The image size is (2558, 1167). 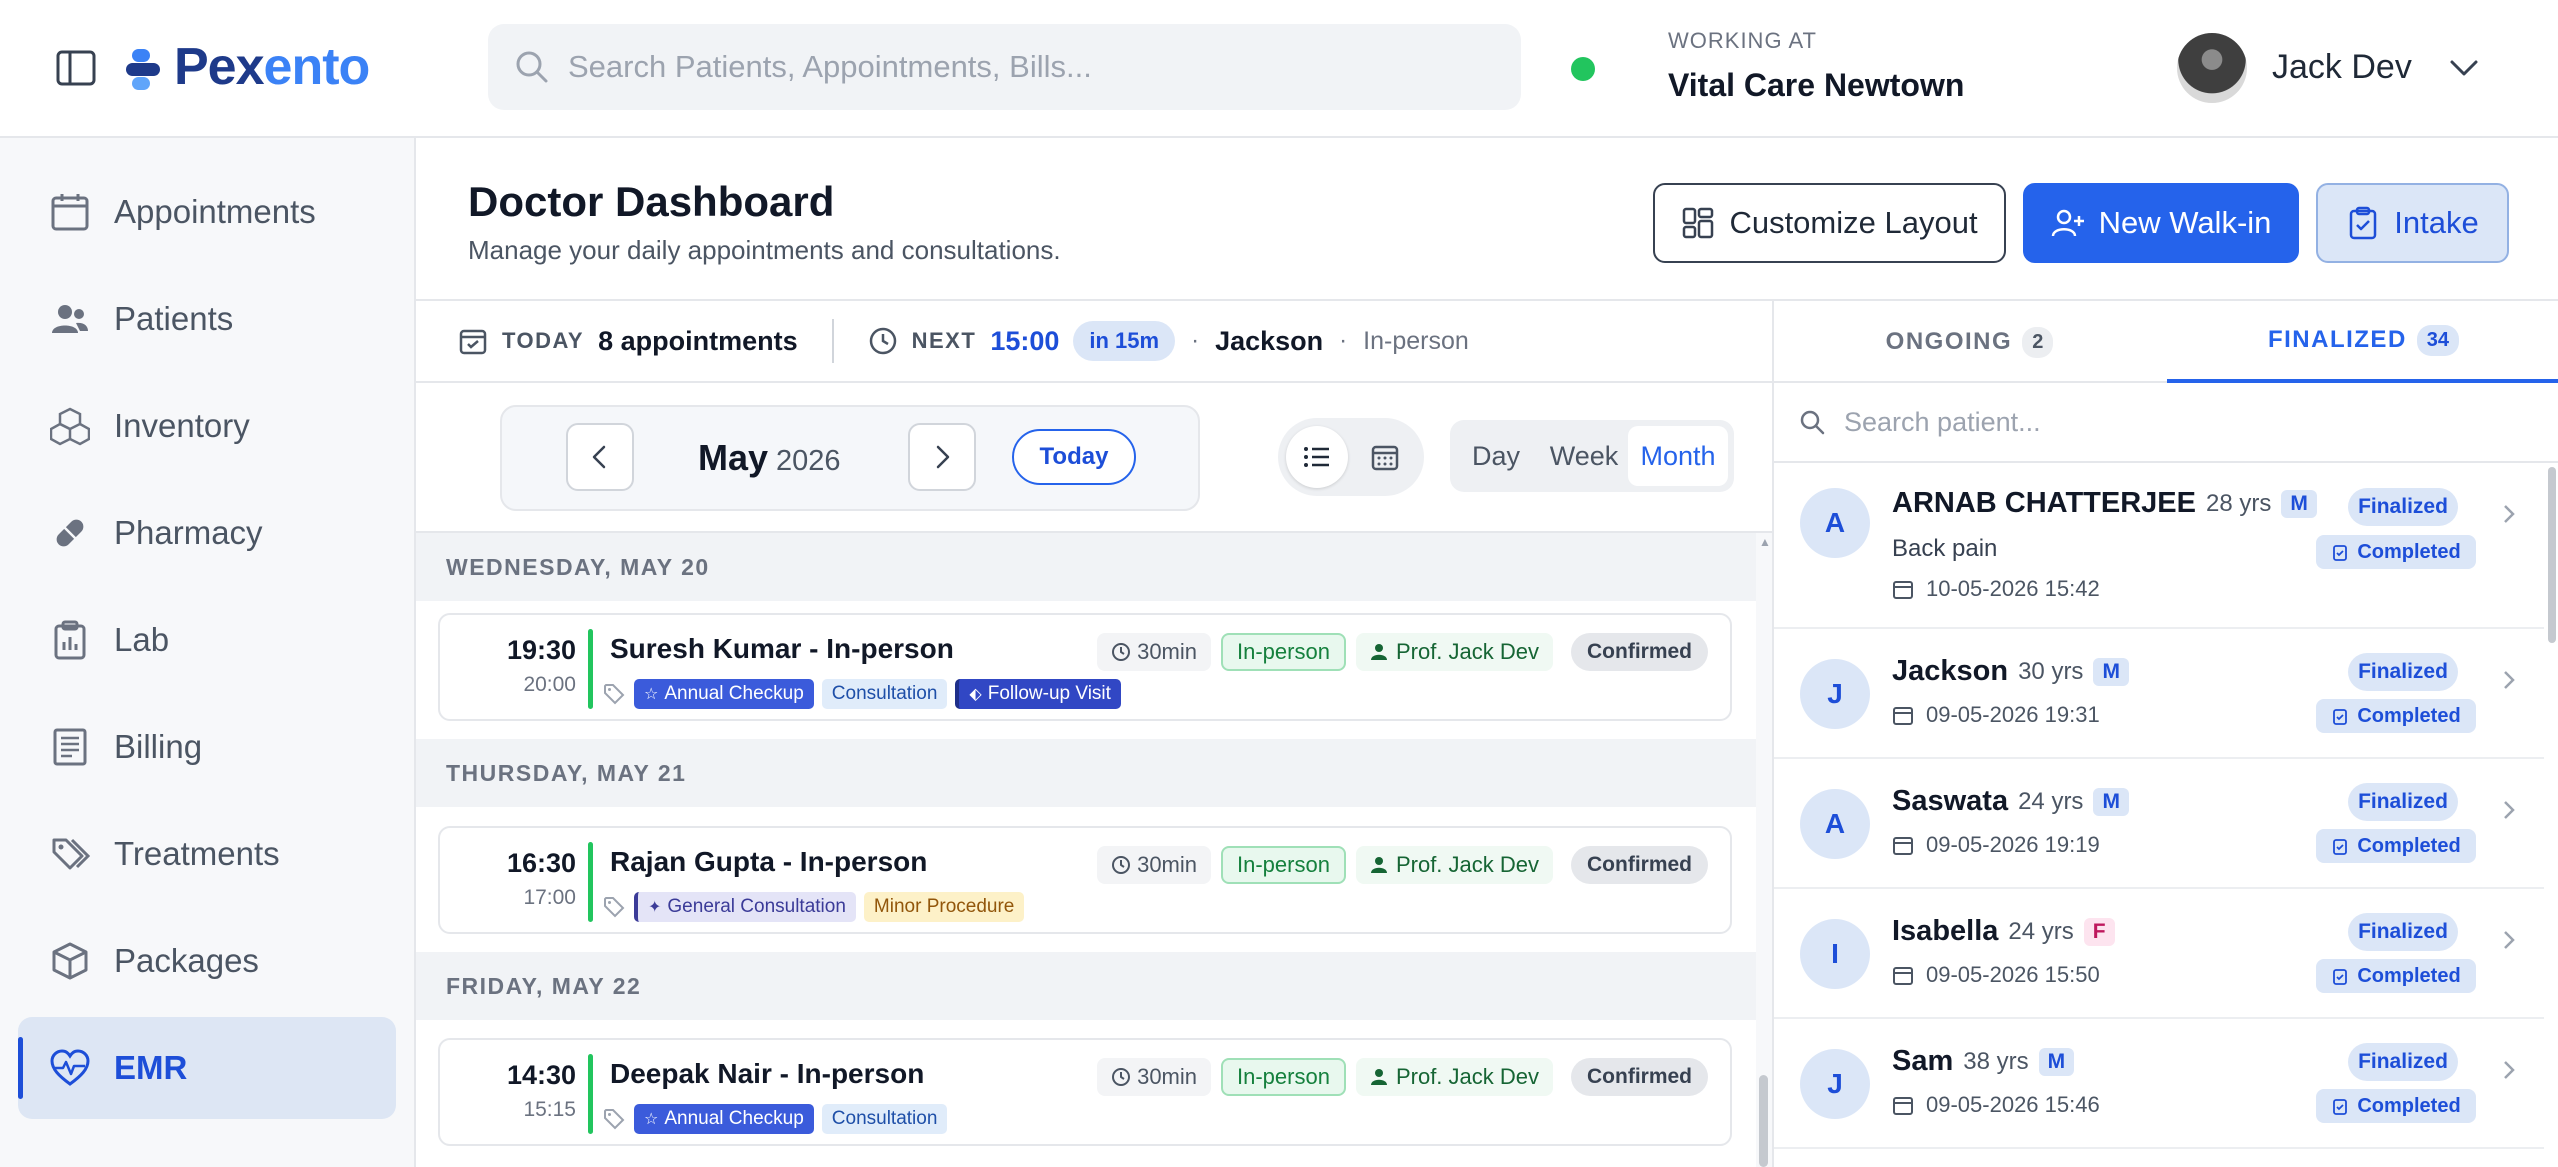 I want to click on sidebar-item-patients: Patients, so click(x=207, y=319).